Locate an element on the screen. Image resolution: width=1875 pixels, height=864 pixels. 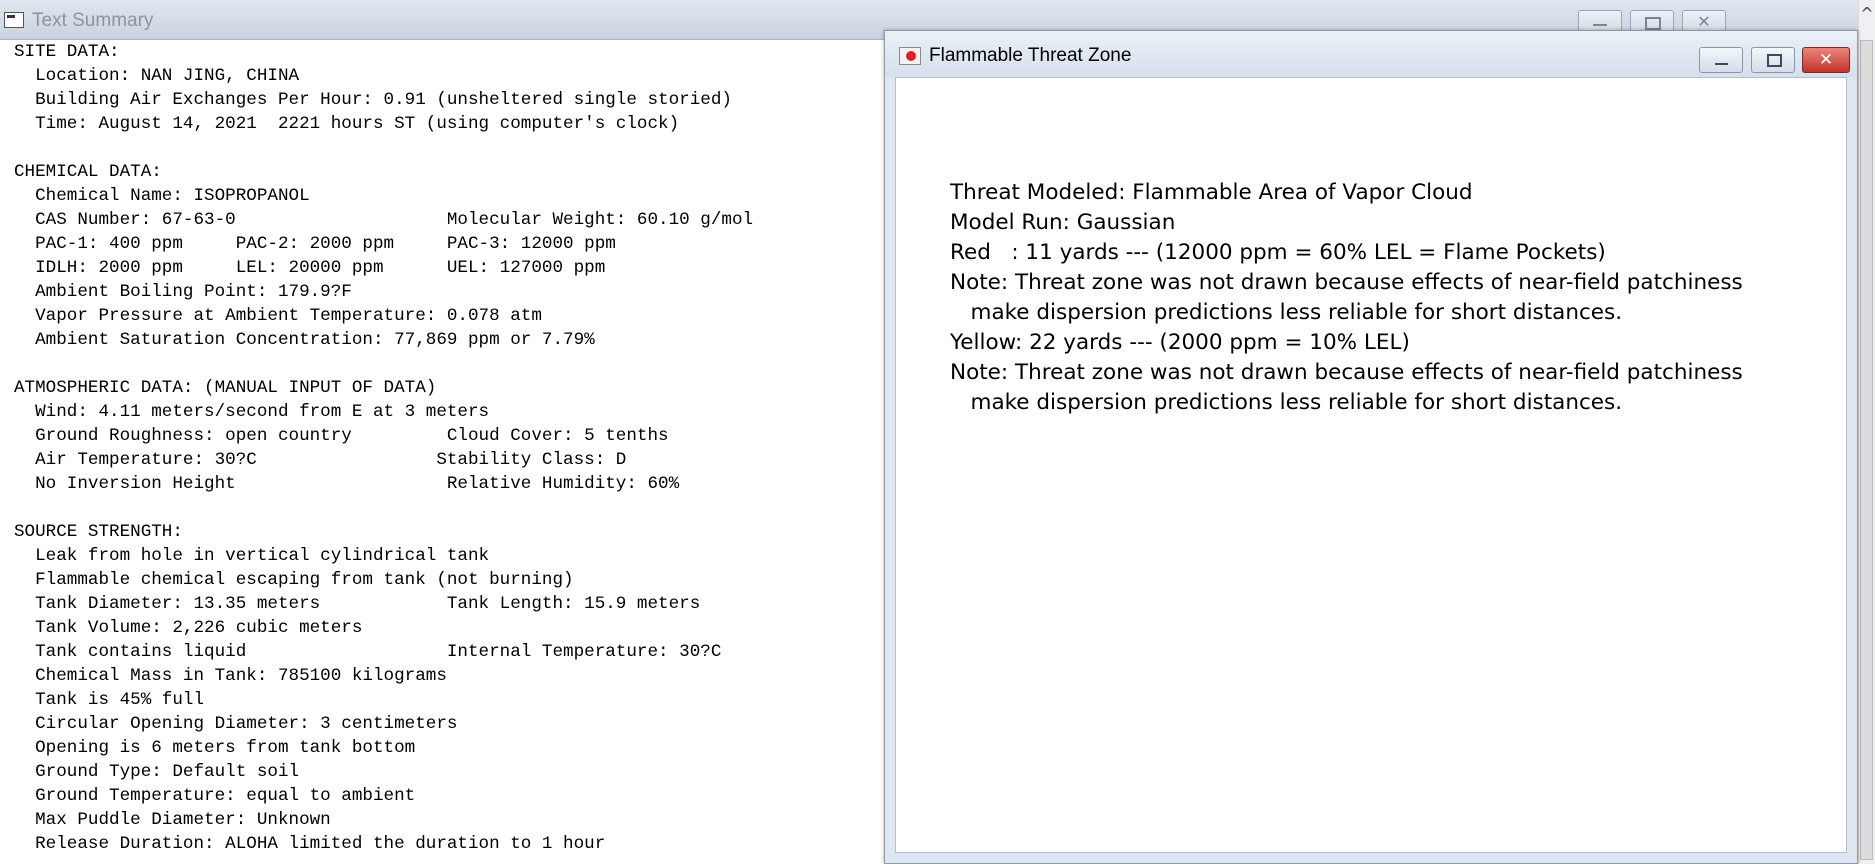
summary-line: Tank Volume: 2,226 cubic meters is located at coordinates (188, 628).